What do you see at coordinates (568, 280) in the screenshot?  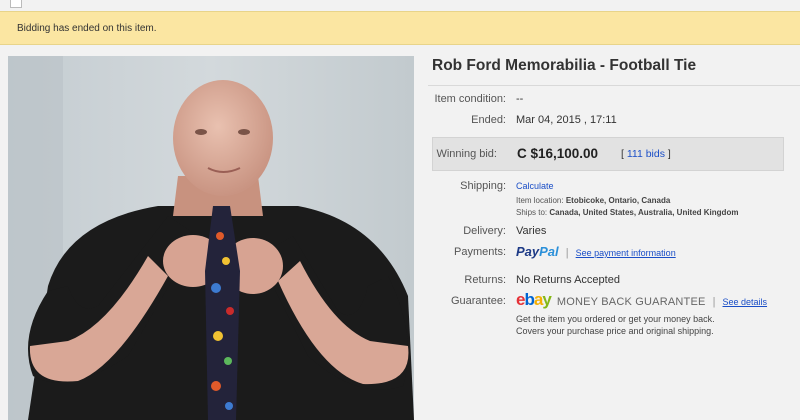 I see `returns-value: No Returns Accepted` at bounding box center [568, 280].